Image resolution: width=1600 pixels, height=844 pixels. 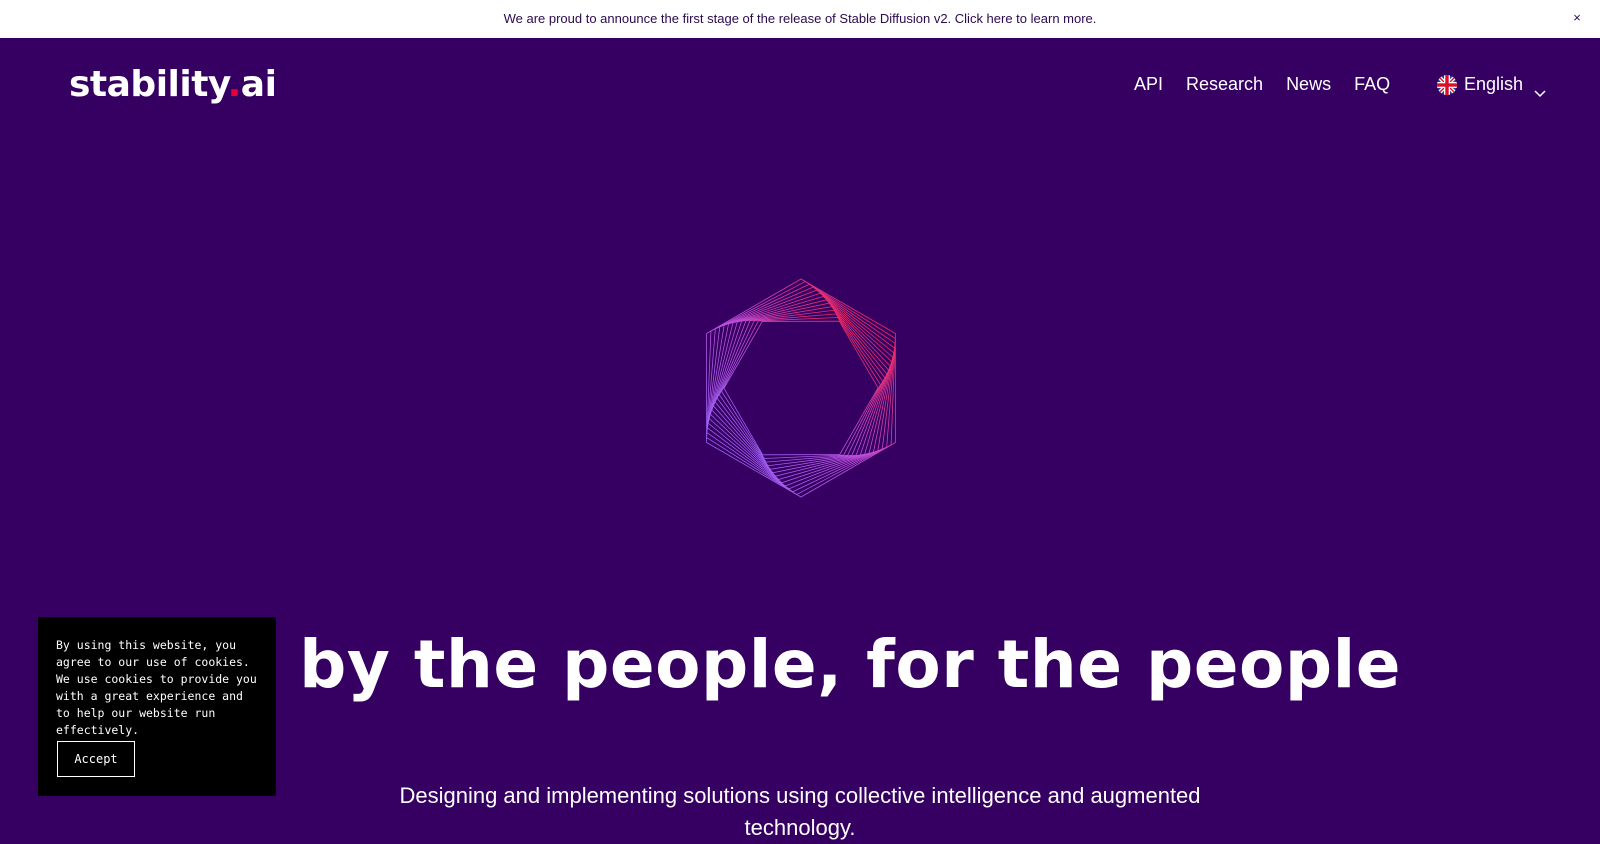 What do you see at coordinates (1308, 84) in the screenshot?
I see `nav-news: News` at bounding box center [1308, 84].